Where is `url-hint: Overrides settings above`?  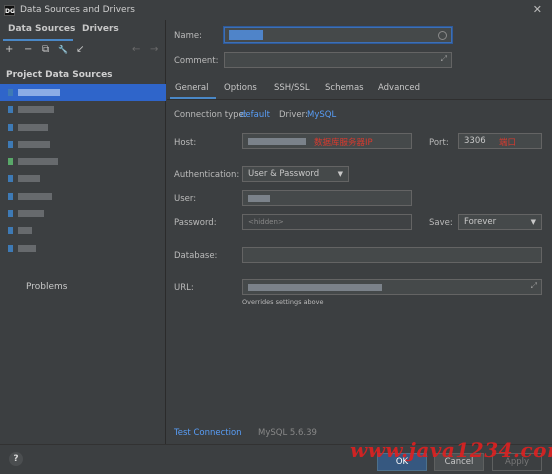 url-hint: Overrides settings above is located at coordinates (283, 302).